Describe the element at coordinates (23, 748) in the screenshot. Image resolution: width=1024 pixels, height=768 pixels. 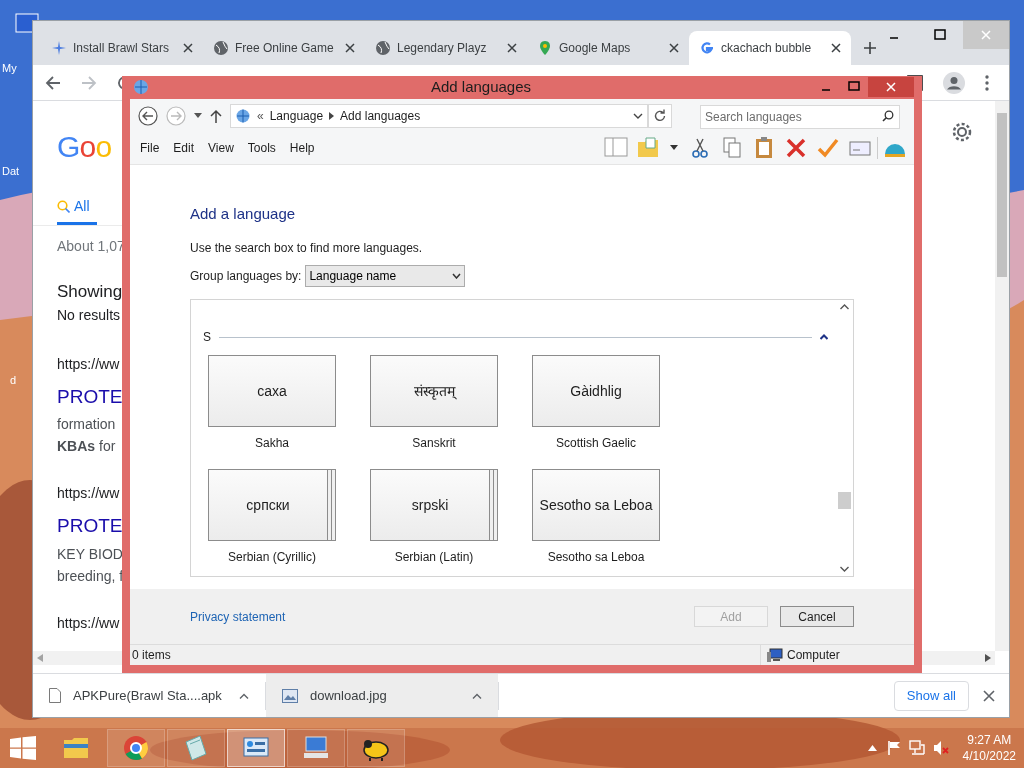
I see `windows-start-icon` at that location.